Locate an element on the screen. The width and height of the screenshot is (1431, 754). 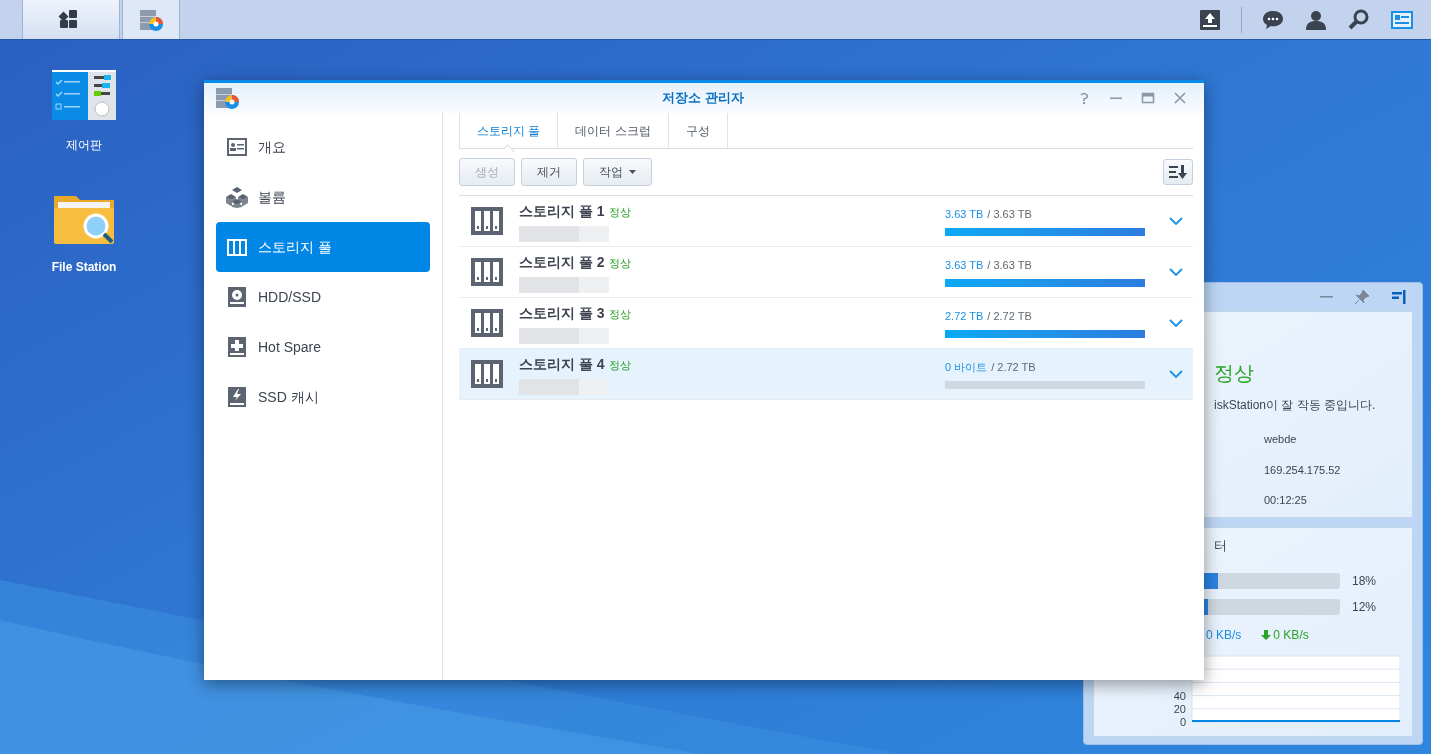
sidebar-item: 볼륨 is located at coordinates (323, 197).